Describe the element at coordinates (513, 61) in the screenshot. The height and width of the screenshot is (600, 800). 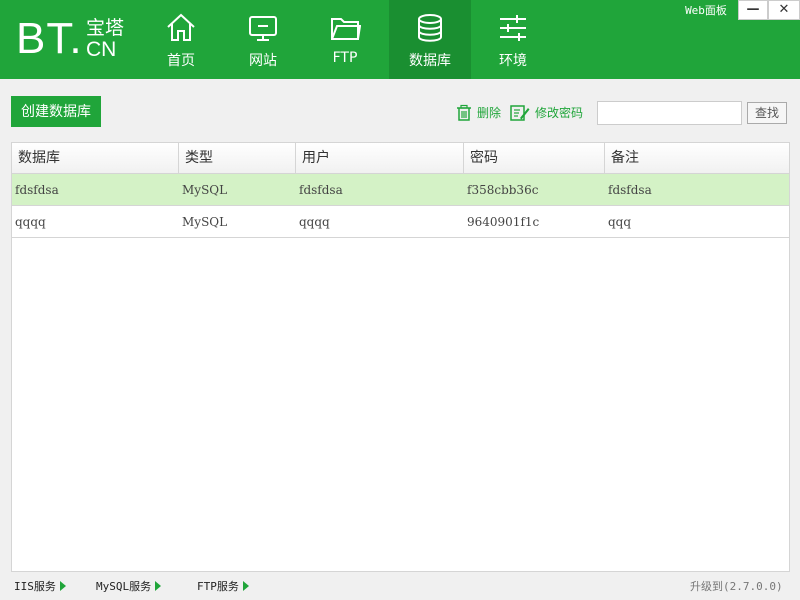
I see `nav-environment-label: 环境` at that location.